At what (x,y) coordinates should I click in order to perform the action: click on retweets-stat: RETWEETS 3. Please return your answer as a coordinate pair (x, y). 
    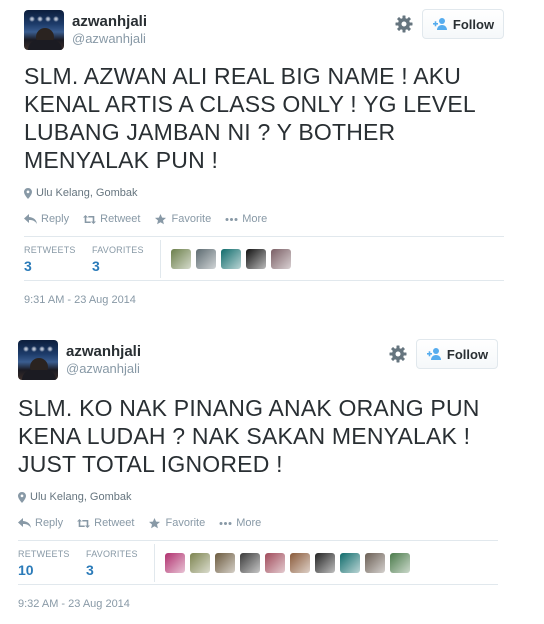
    Looking at the image, I should click on (58, 259).